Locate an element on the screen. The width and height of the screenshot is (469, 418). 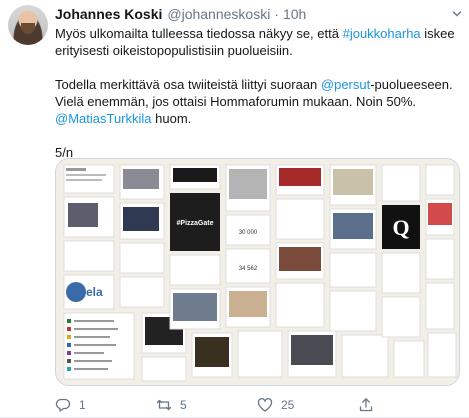
collage-brand-text: ela is located at coordinates (94, 292).